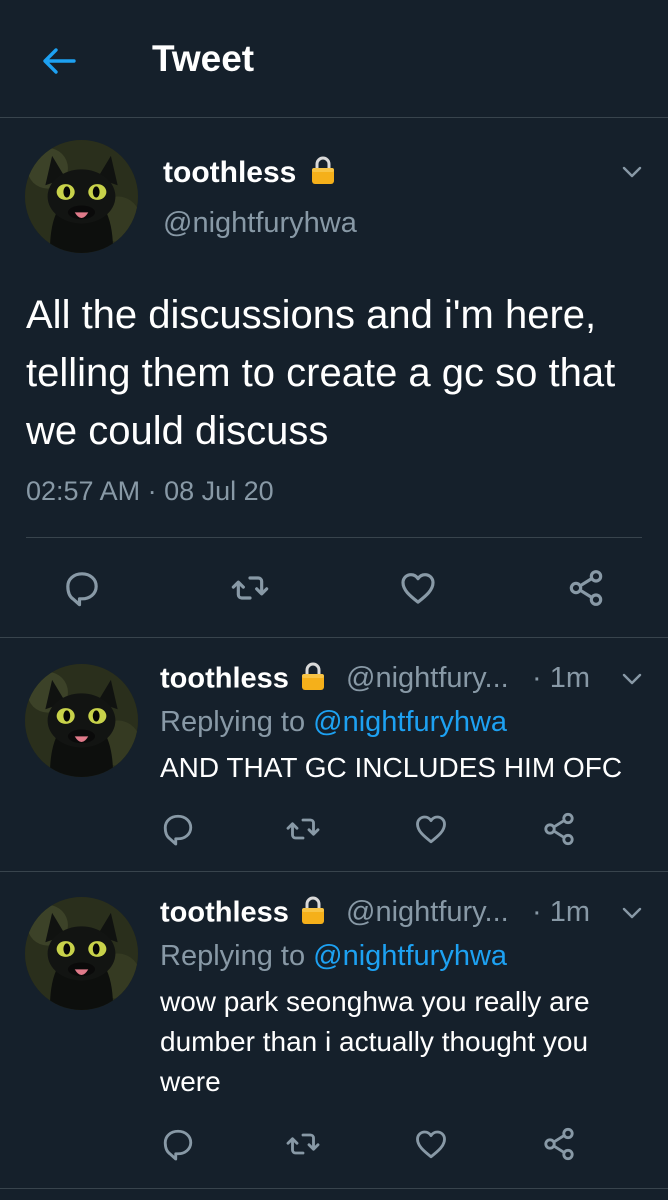 The height and width of the screenshot is (1200, 668). What do you see at coordinates (260, 223) in the screenshot?
I see `author-handle: @nightfuryhwa` at bounding box center [260, 223].